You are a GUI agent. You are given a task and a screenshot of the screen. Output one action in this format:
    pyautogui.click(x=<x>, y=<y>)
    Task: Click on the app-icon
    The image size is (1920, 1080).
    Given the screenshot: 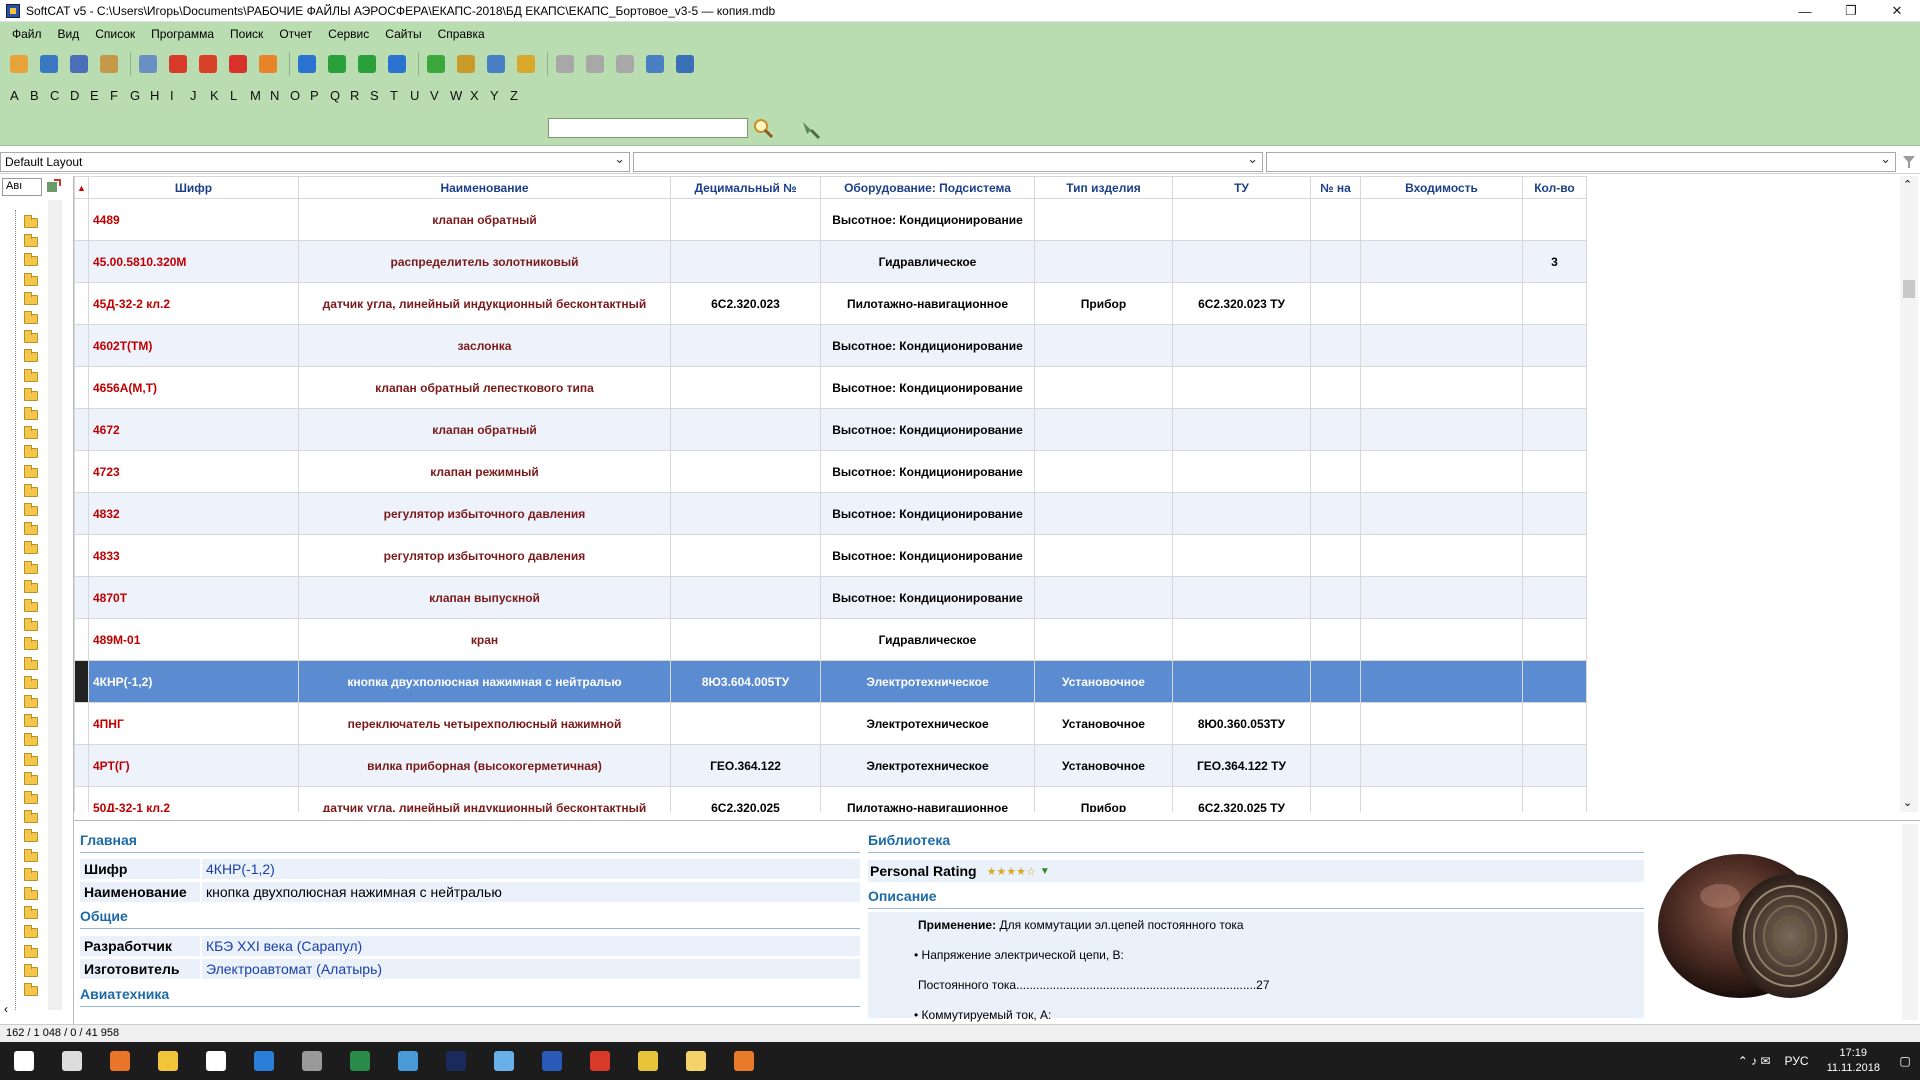 What is the action you would take?
    pyautogui.click(x=312, y=1061)
    